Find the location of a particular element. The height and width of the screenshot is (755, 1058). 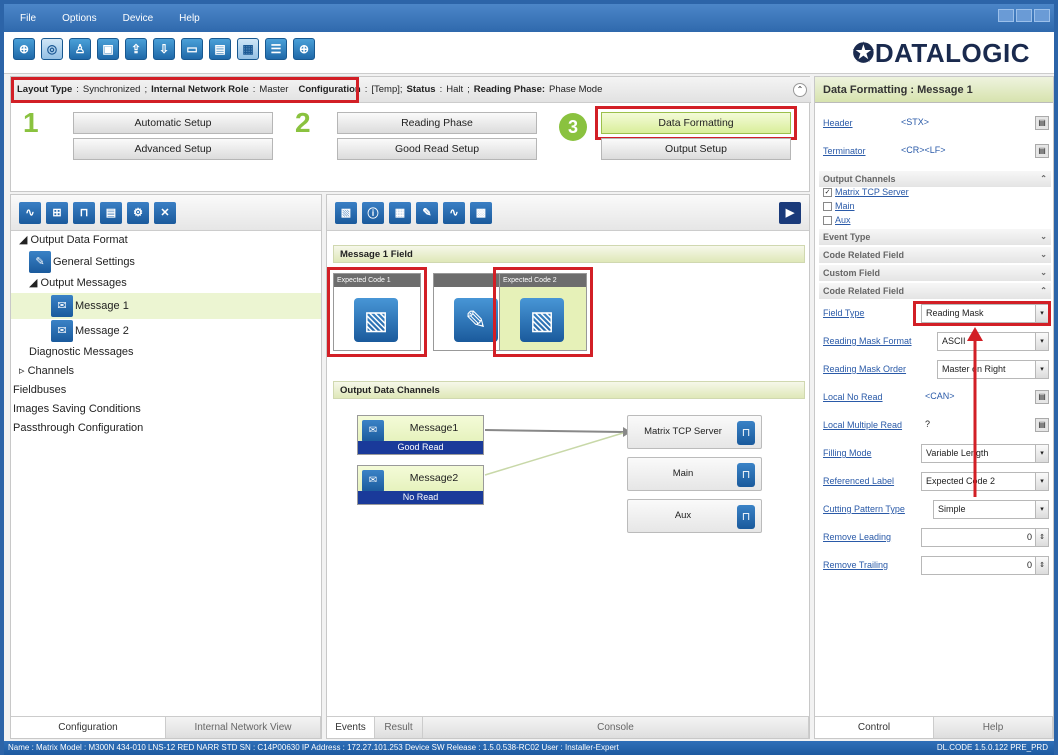

tab-result: Result is located at coordinates (399, 727).